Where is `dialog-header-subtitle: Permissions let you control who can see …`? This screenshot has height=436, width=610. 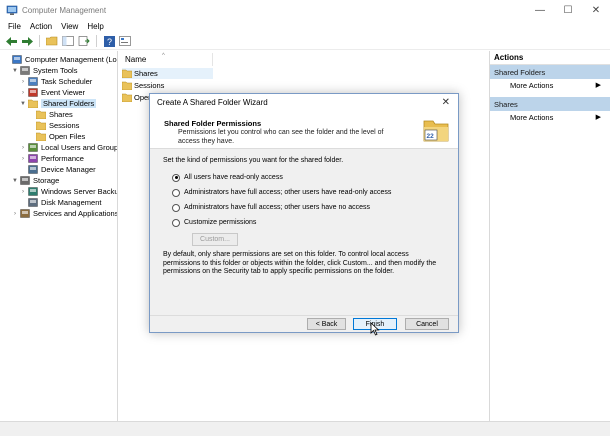 dialog-header-subtitle: Permissions let you control who can see … is located at coordinates (281, 137).